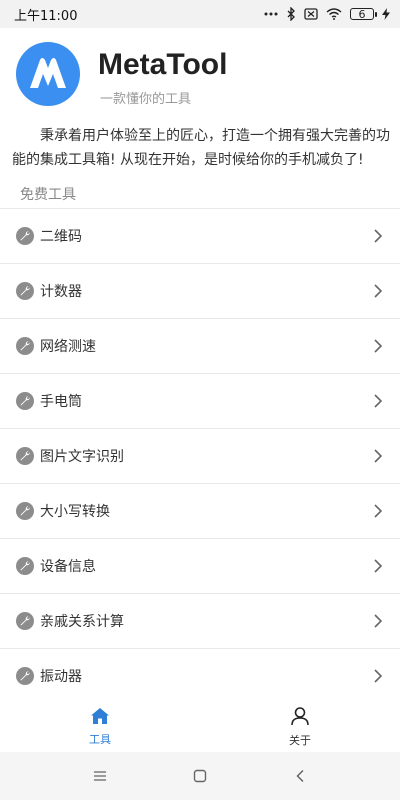  Describe the element at coordinates (48, 74) in the screenshot. I see `app-logo` at that location.